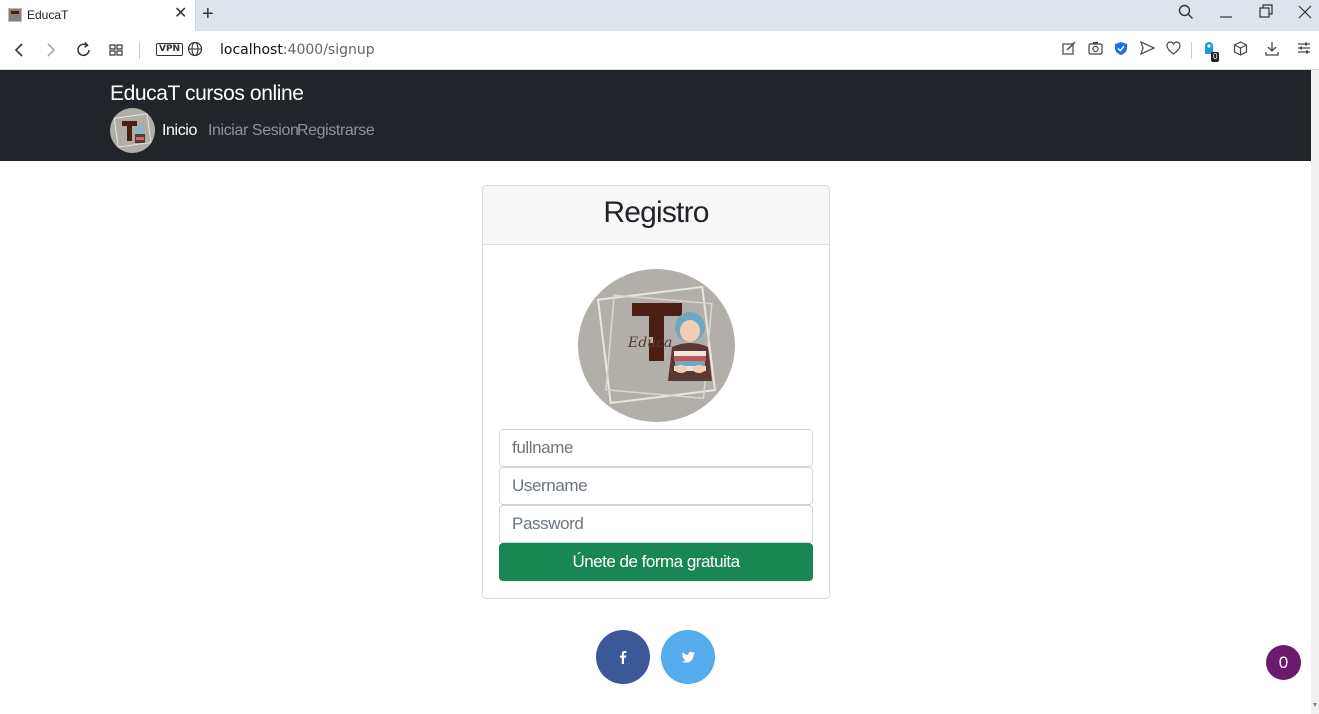  I want to click on site-brand: EducaT cursos online, so click(207, 94).